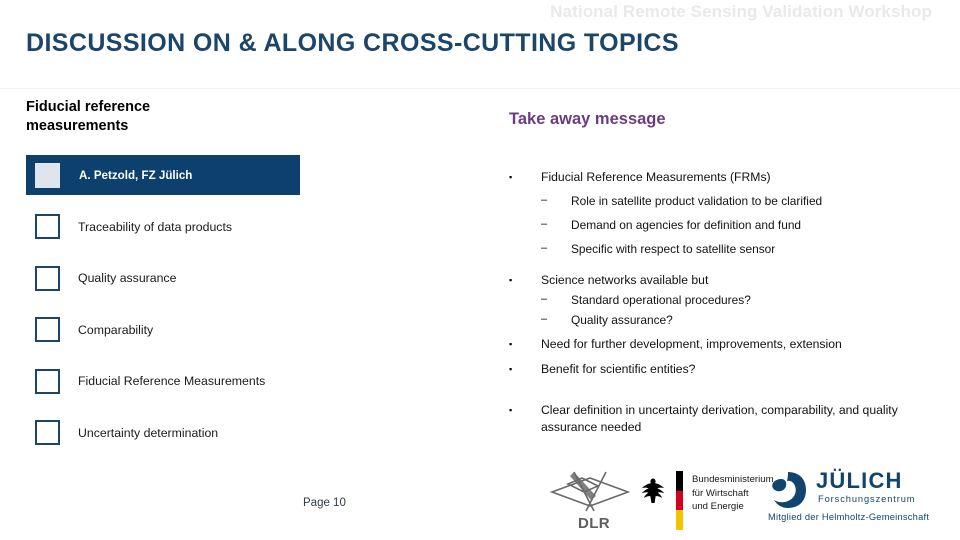 Image resolution: width=960 pixels, height=540 pixels. What do you see at coordinates (653, 490) in the screenshot?
I see `federal-eagle-icon` at bounding box center [653, 490].